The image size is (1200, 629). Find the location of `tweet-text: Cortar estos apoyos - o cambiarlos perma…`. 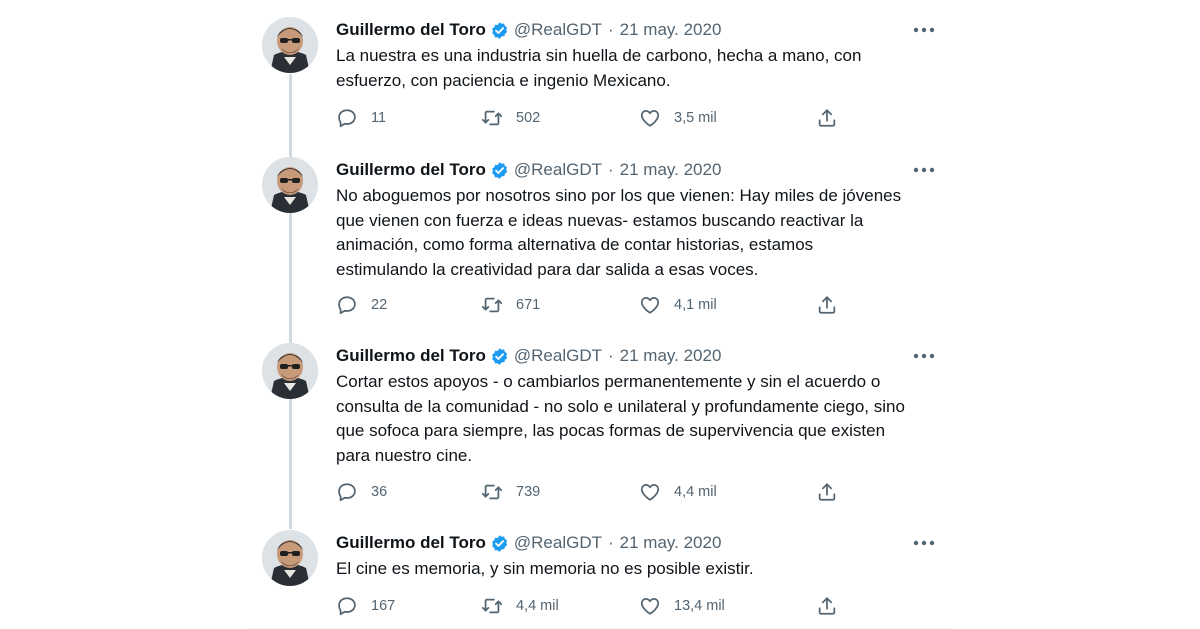

tweet-text: Cortar estos apoyos - o cambiarlos perma… is located at coordinates (635, 419).